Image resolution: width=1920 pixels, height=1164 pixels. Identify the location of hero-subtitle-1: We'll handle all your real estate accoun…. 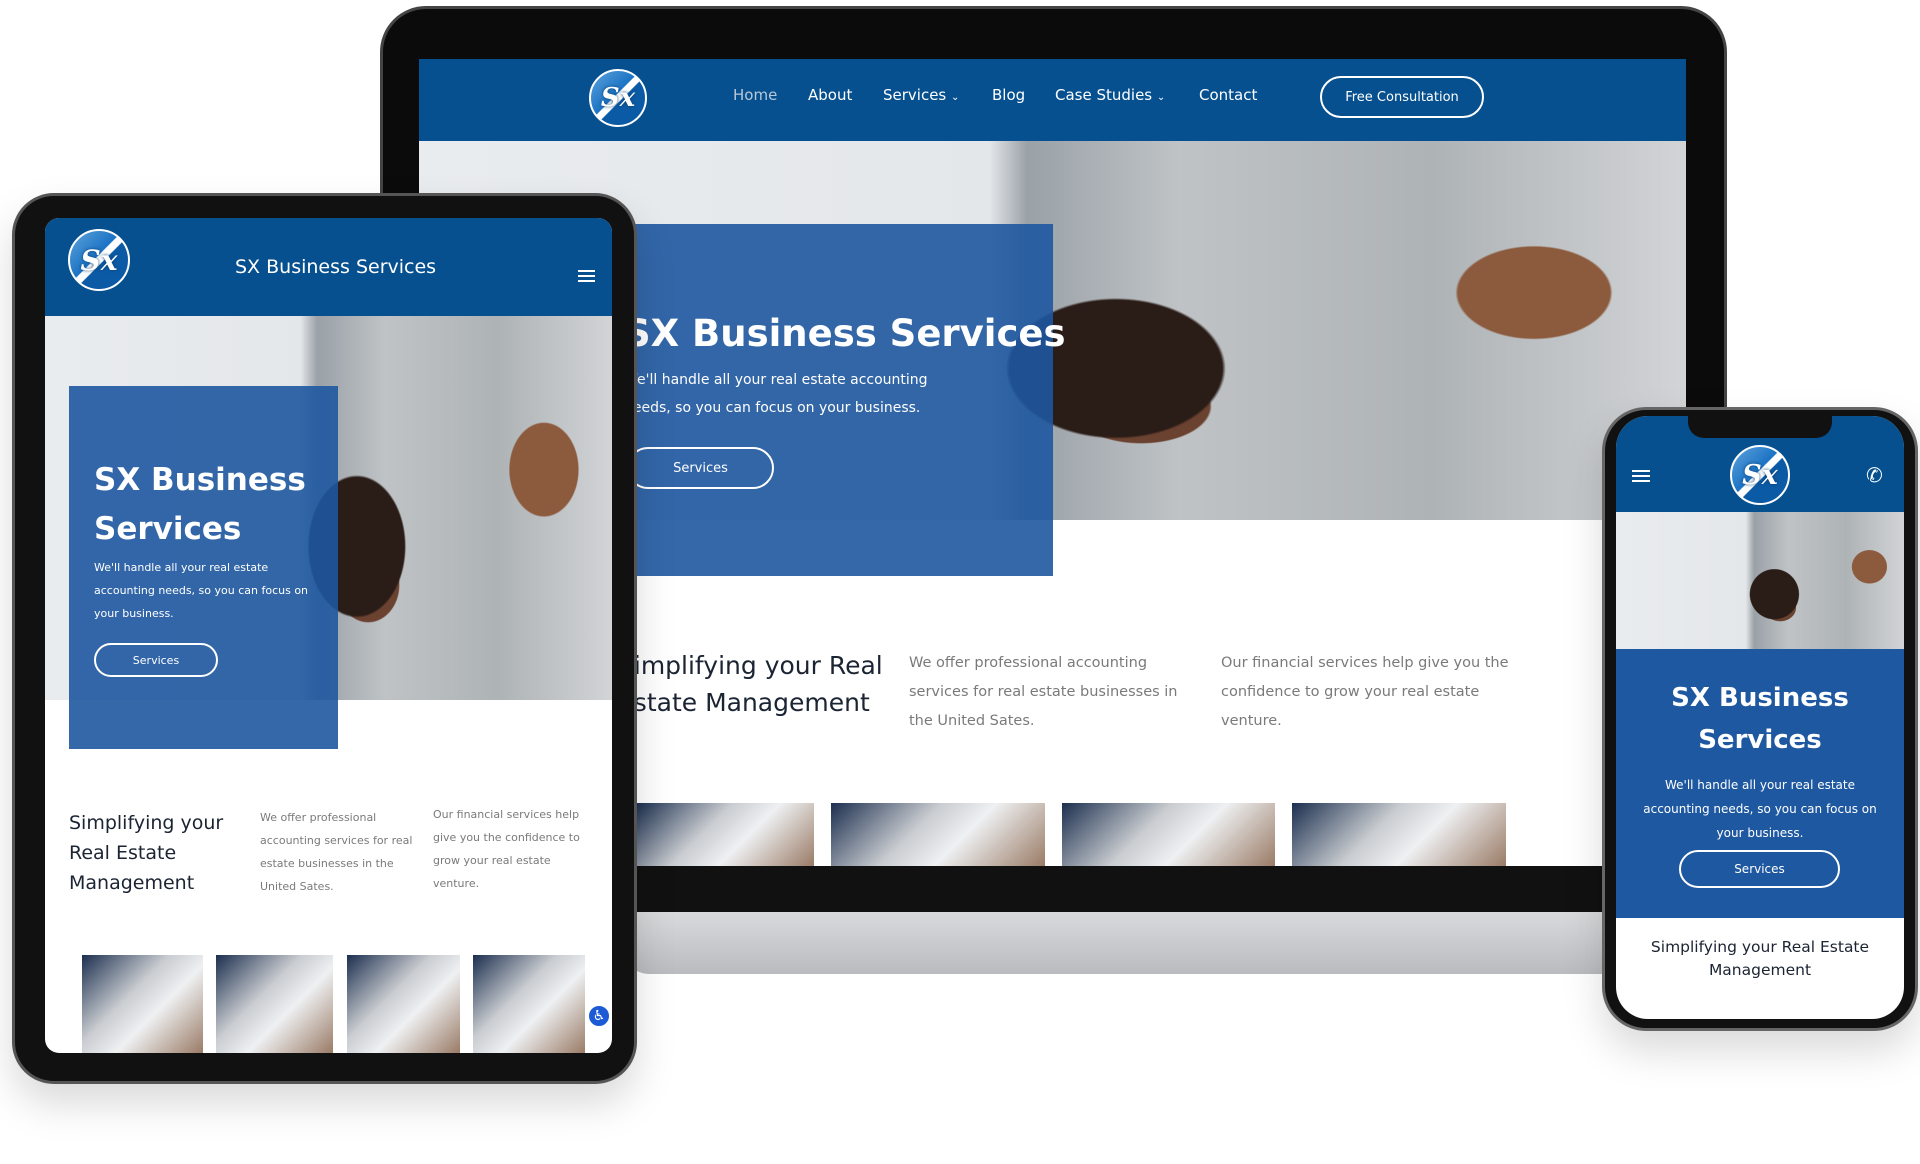
(776, 380).